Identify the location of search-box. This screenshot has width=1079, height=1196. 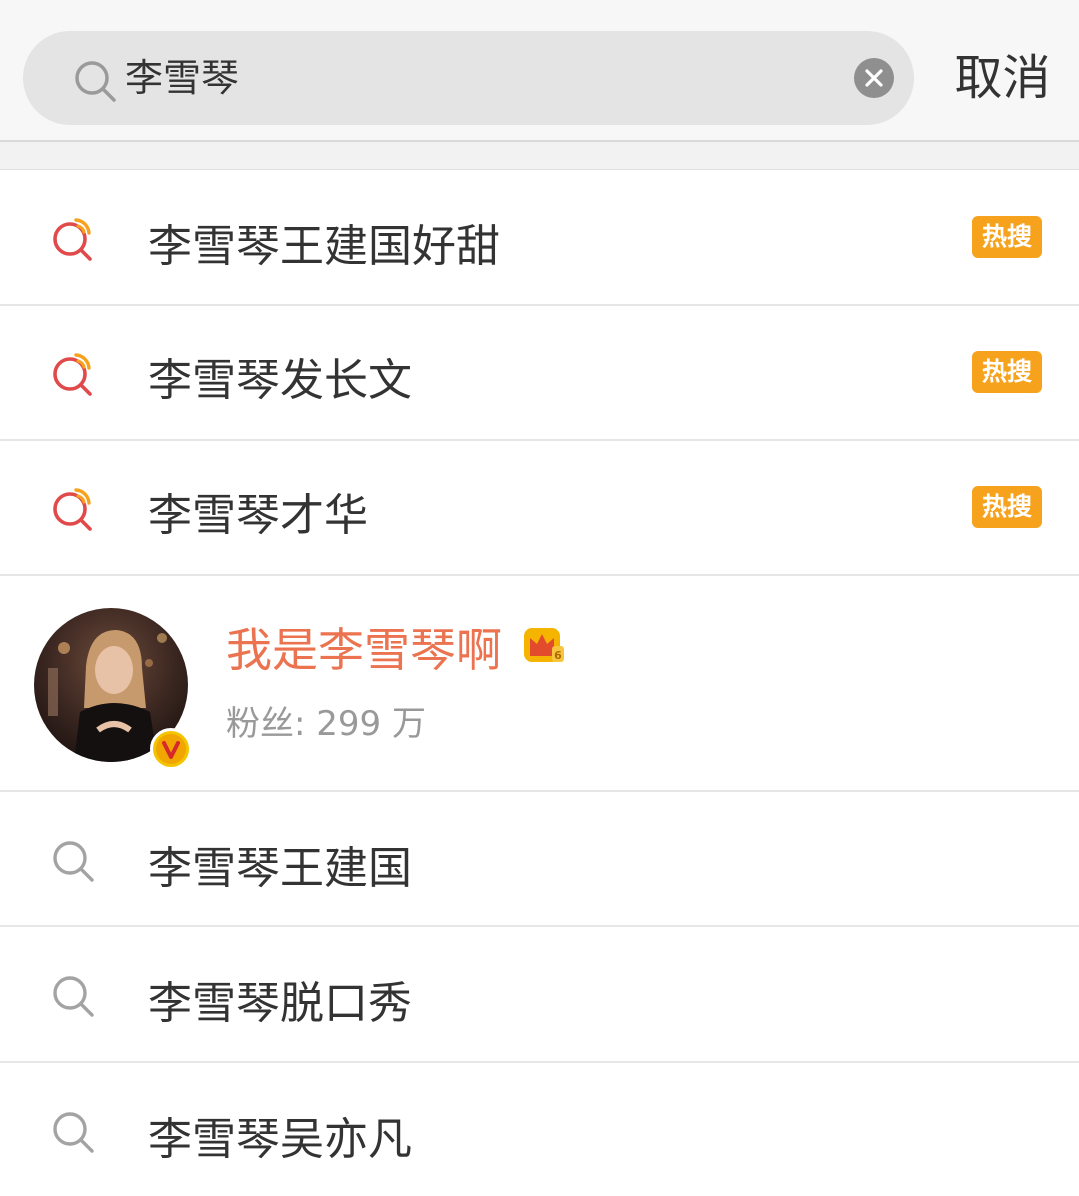
(468, 78).